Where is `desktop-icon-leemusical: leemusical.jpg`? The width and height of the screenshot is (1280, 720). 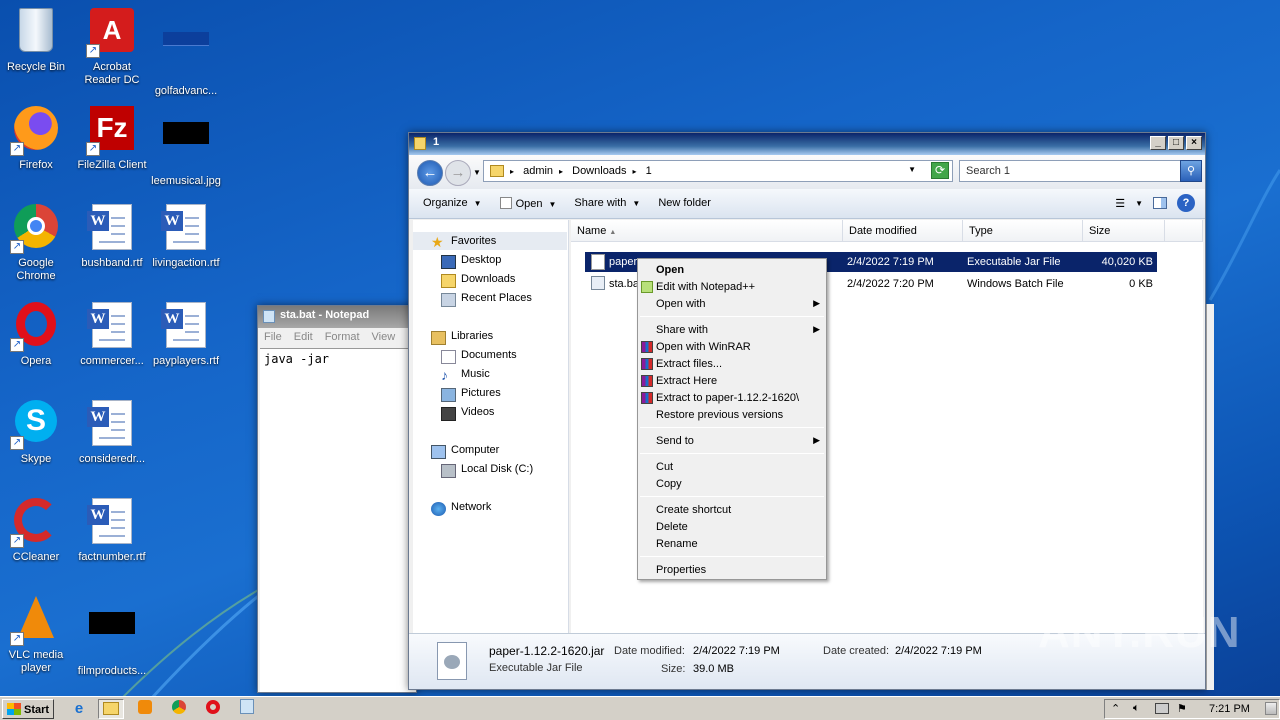 desktop-icon-leemusical: leemusical.jpg is located at coordinates (186, 148).